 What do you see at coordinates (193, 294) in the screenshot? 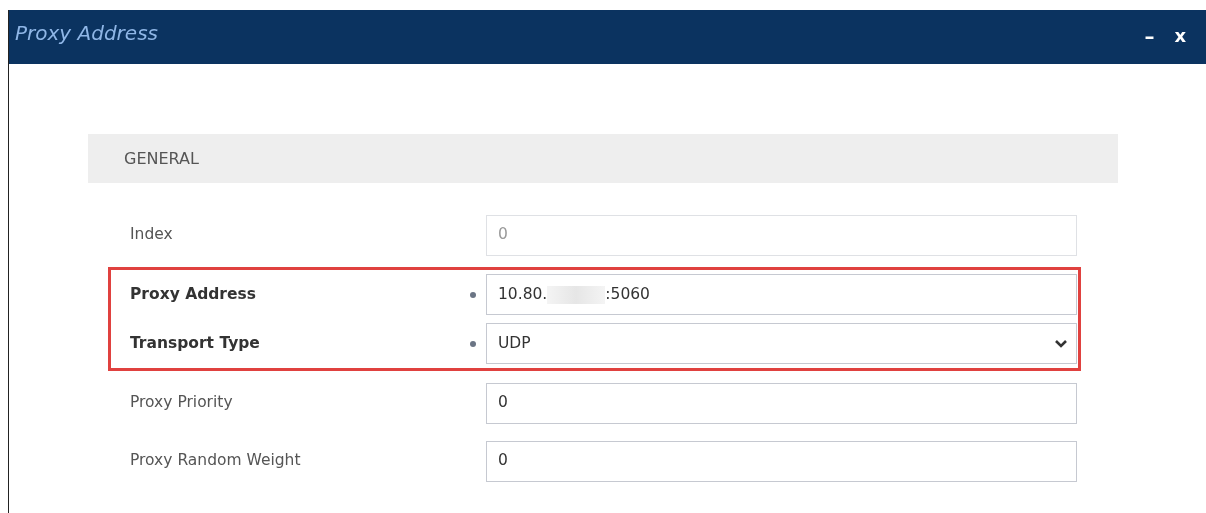
I see `field-label: Proxy Address` at bounding box center [193, 294].